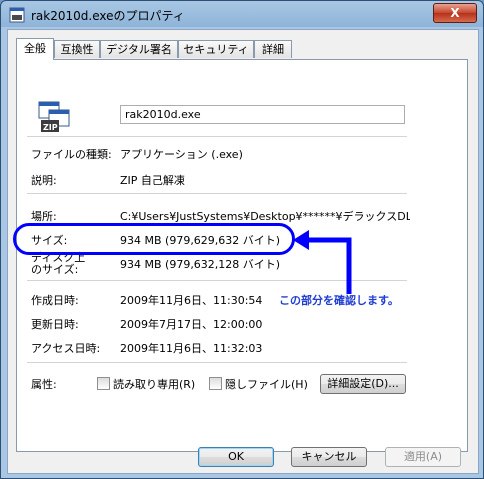 The width and height of the screenshot is (484, 479). Describe the element at coordinates (108, 16) in the screenshot. I see `window-title: rak2010d.exeのプロパティ` at that location.